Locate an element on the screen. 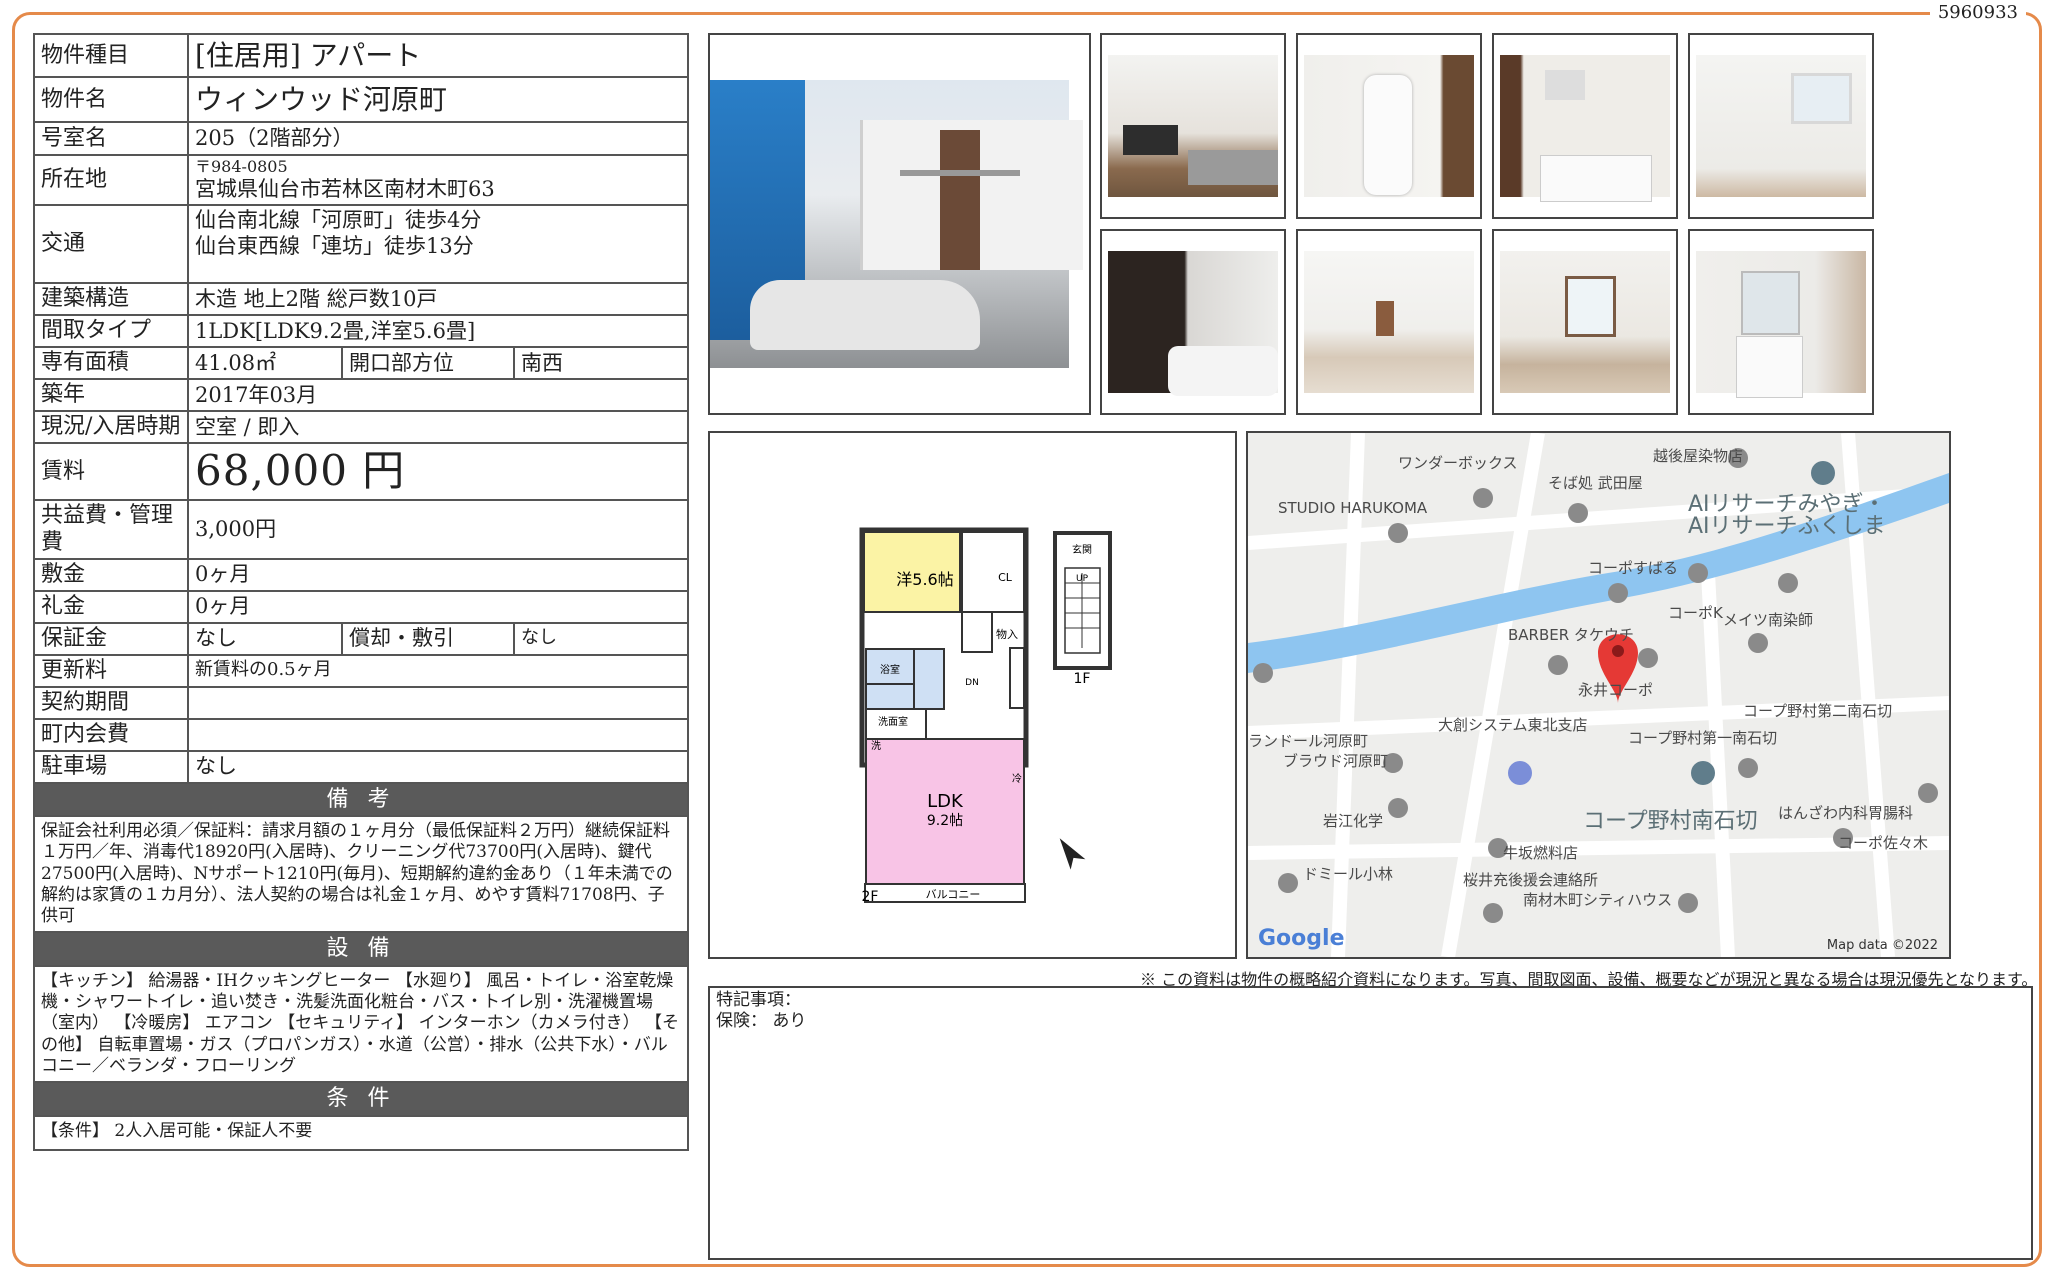 This screenshot has width=2056, height=1267. fee-label: 共益費・管理費 is located at coordinates (111, 529).